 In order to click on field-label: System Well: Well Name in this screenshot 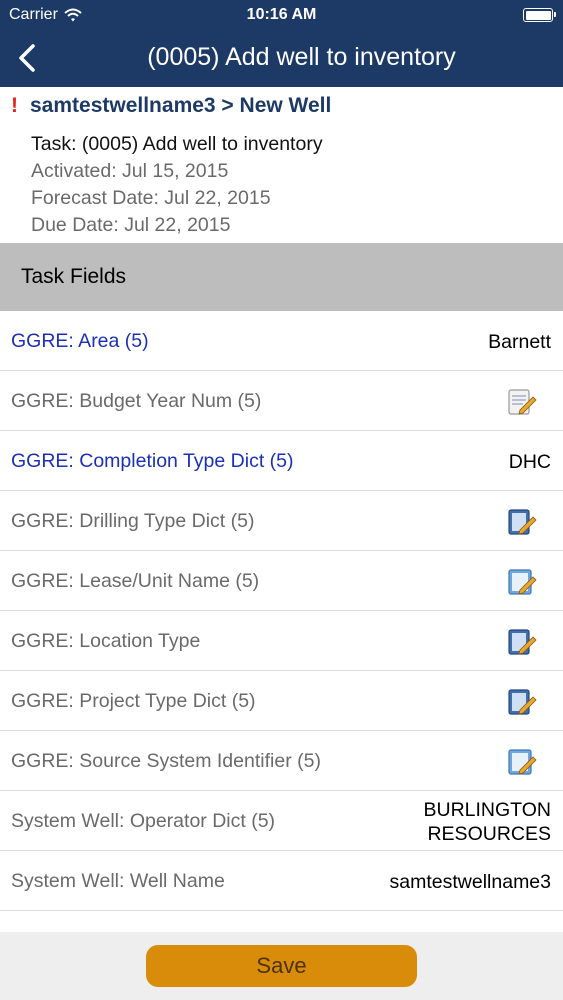, I will do `click(118, 881)`.